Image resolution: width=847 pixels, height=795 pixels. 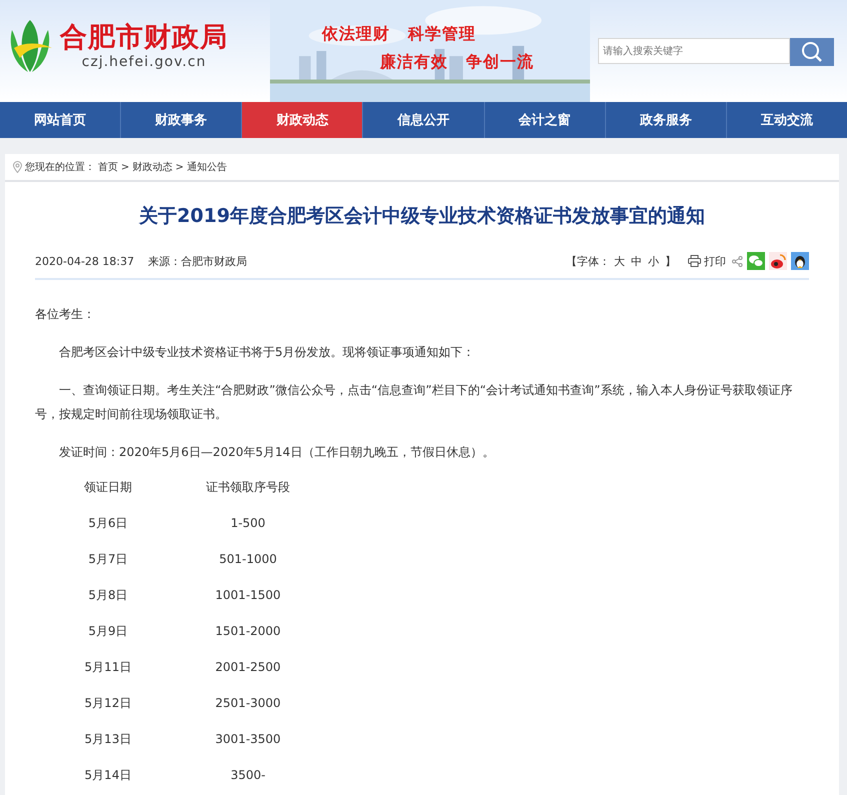 What do you see at coordinates (17, 167) in the screenshot?
I see `location-pin-icon` at bounding box center [17, 167].